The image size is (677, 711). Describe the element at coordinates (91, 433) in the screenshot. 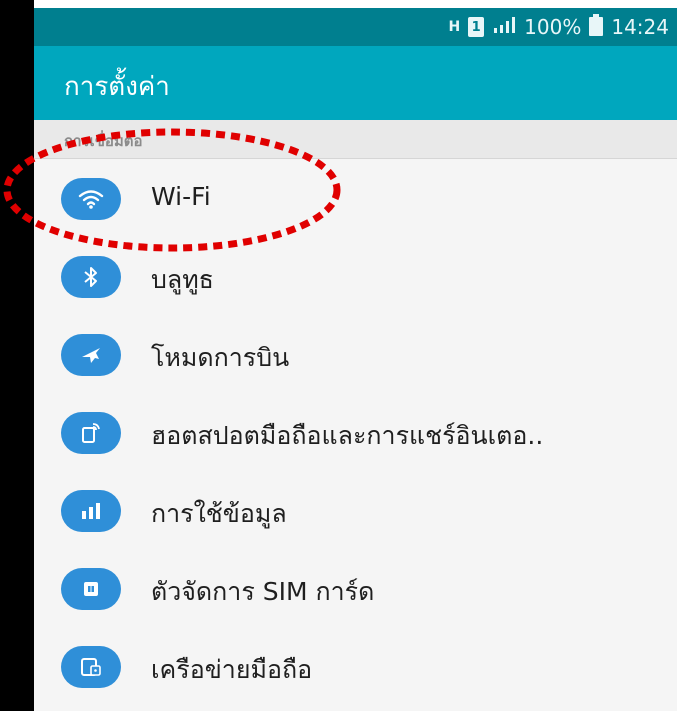

I see `hotspot-icon` at that location.